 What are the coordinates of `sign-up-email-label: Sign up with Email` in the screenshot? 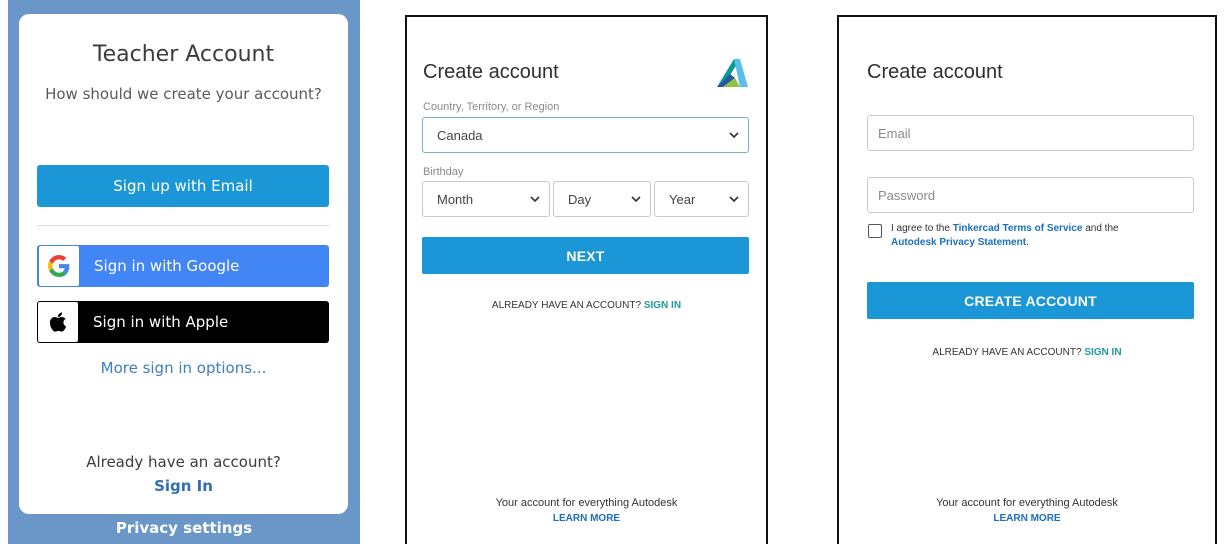 It's located at (183, 186).